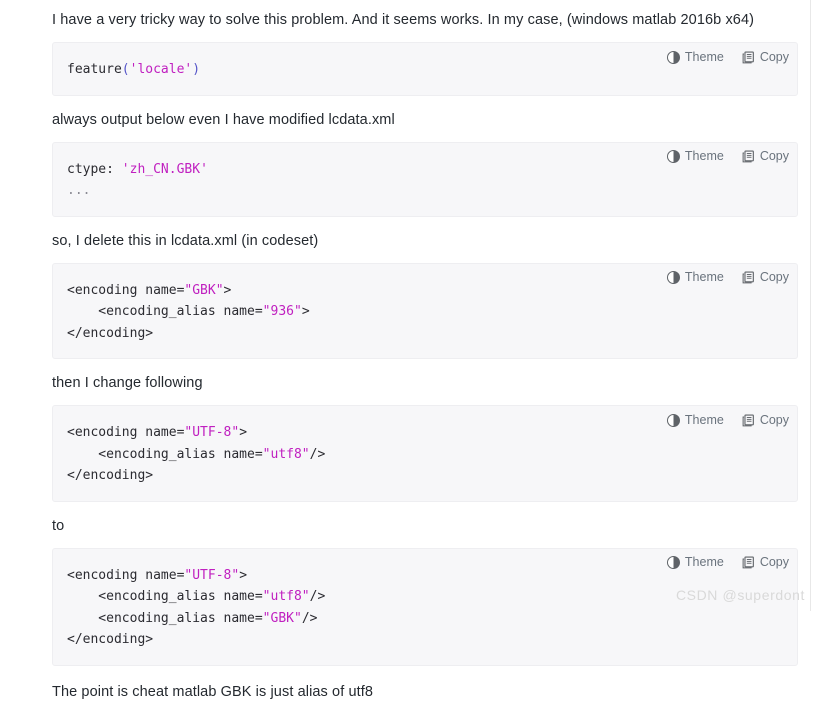 The width and height of the screenshot is (829, 702). I want to click on paragraph: to, so click(58, 525).